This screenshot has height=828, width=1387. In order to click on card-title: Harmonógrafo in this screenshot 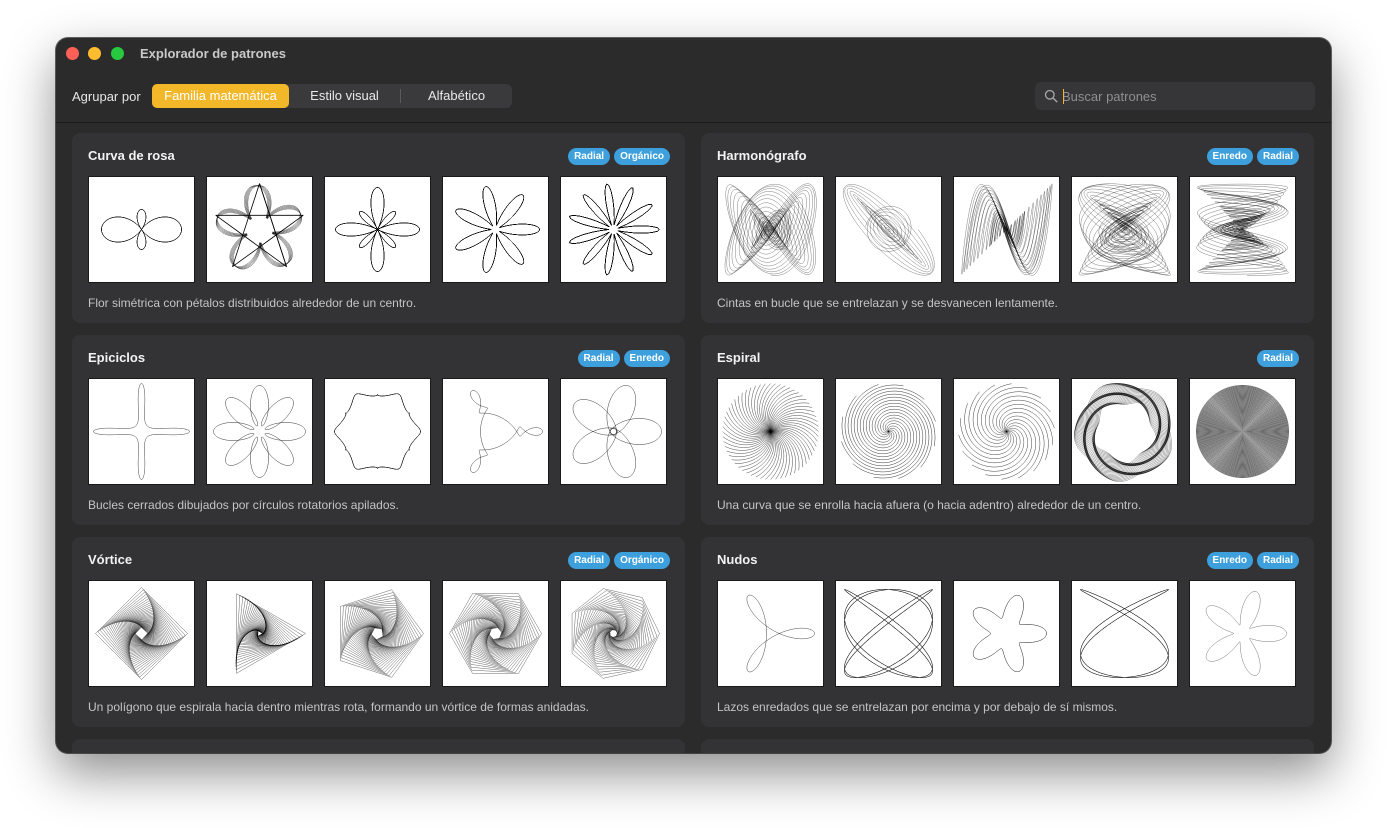, I will do `click(762, 155)`.